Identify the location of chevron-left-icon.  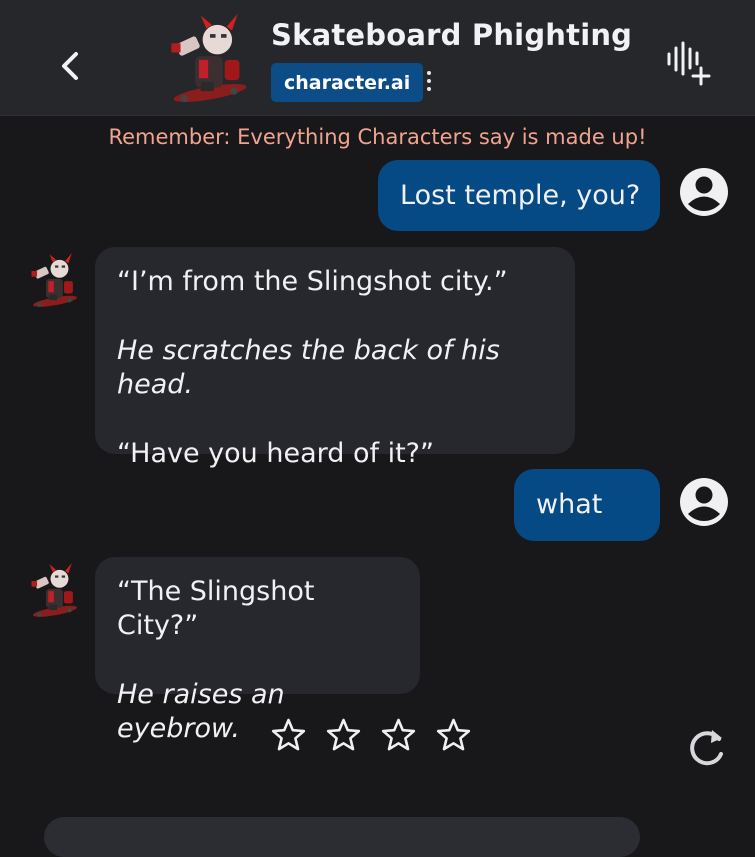
(70, 66).